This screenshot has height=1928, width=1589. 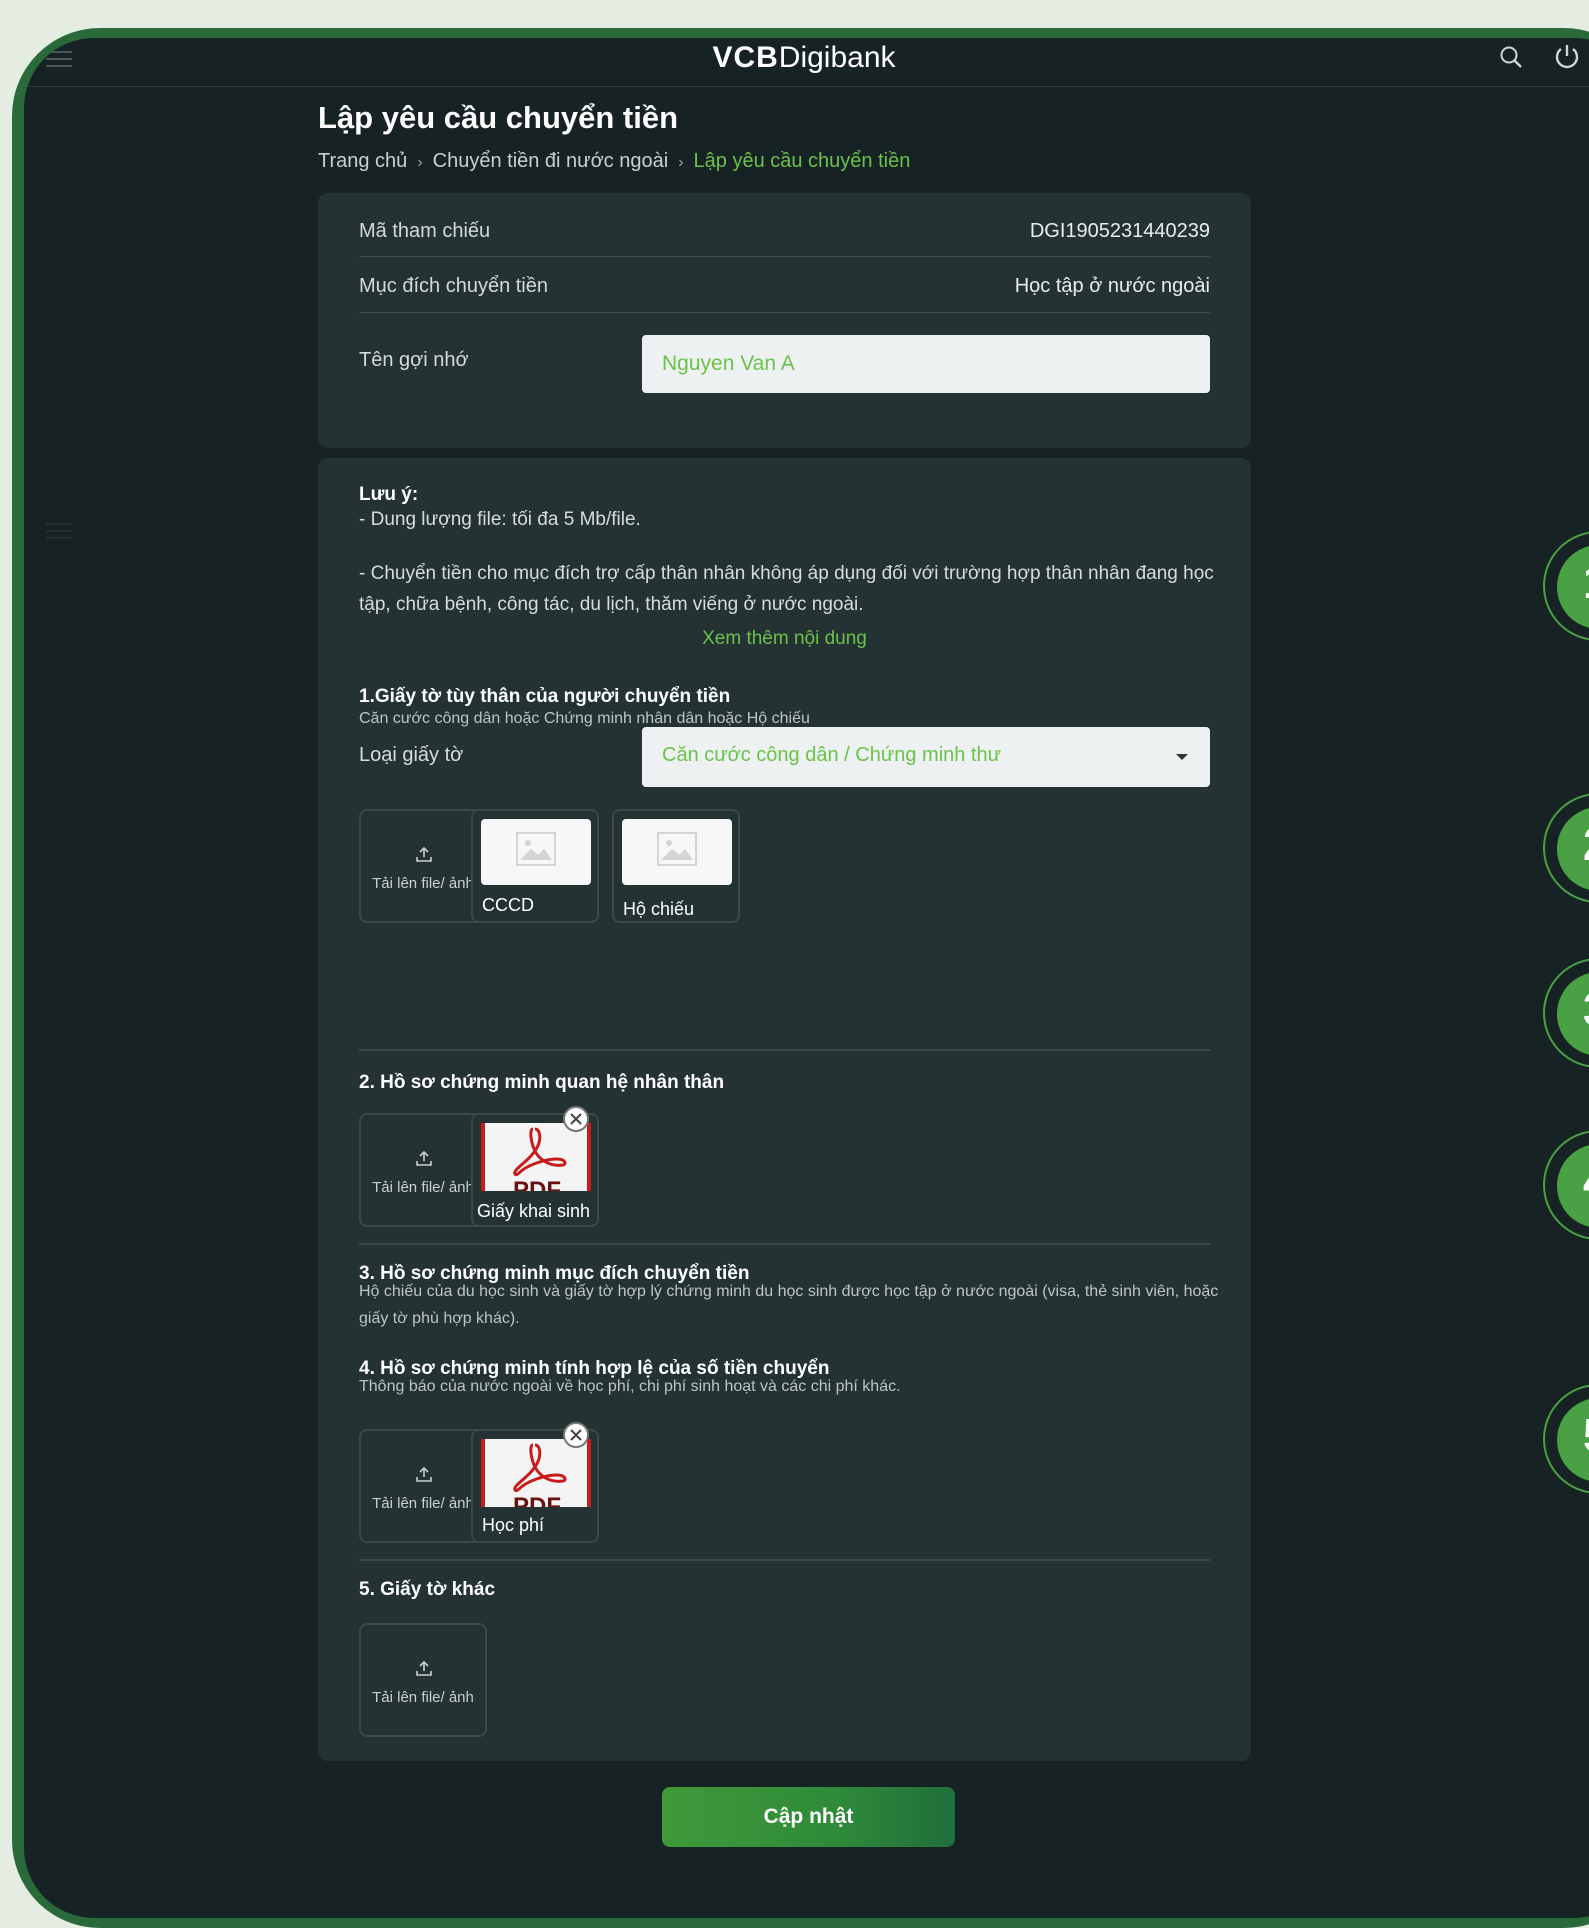 I want to click on brand-logo: VCBDigibank, so click(x=804, y=57).